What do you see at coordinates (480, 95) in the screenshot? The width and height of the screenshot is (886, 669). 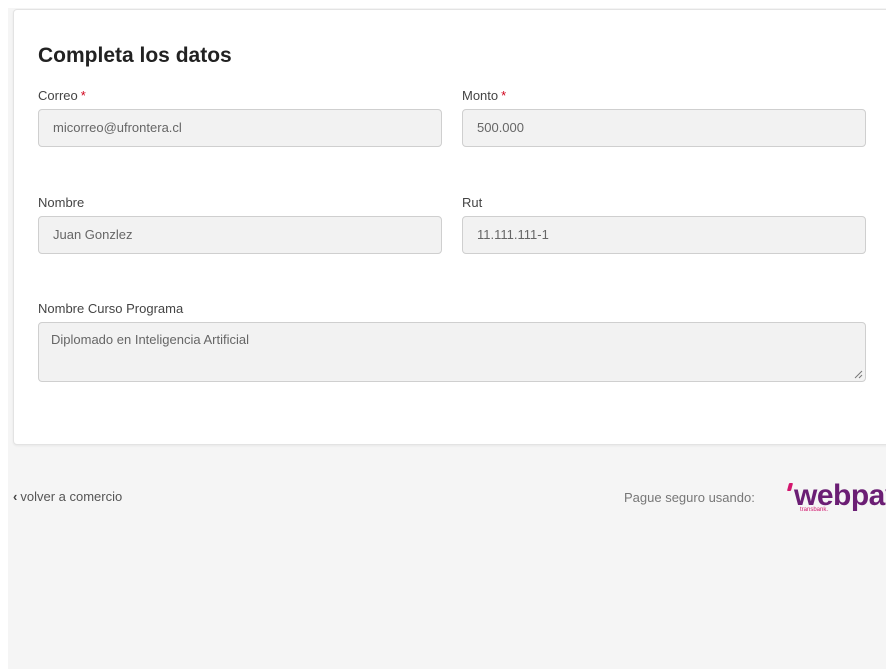 I see `monto-label-text: Monto` at bounding box center [480, 95].